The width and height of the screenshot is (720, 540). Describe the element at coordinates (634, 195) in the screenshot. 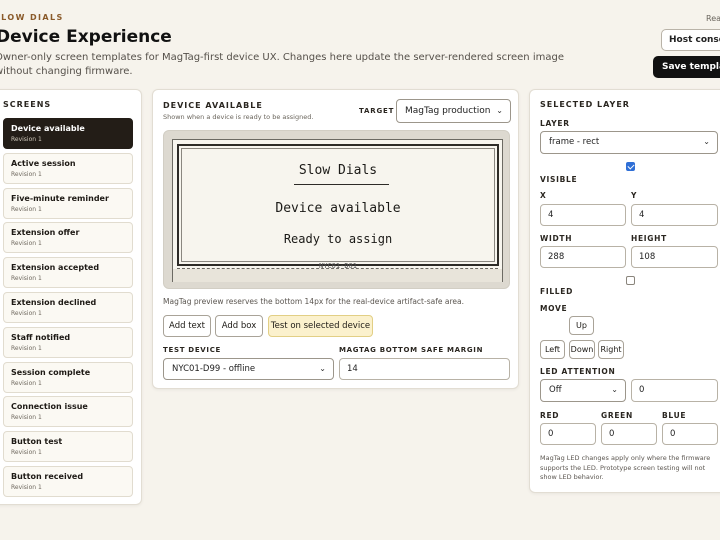

I see `y-label: Y` at that location.